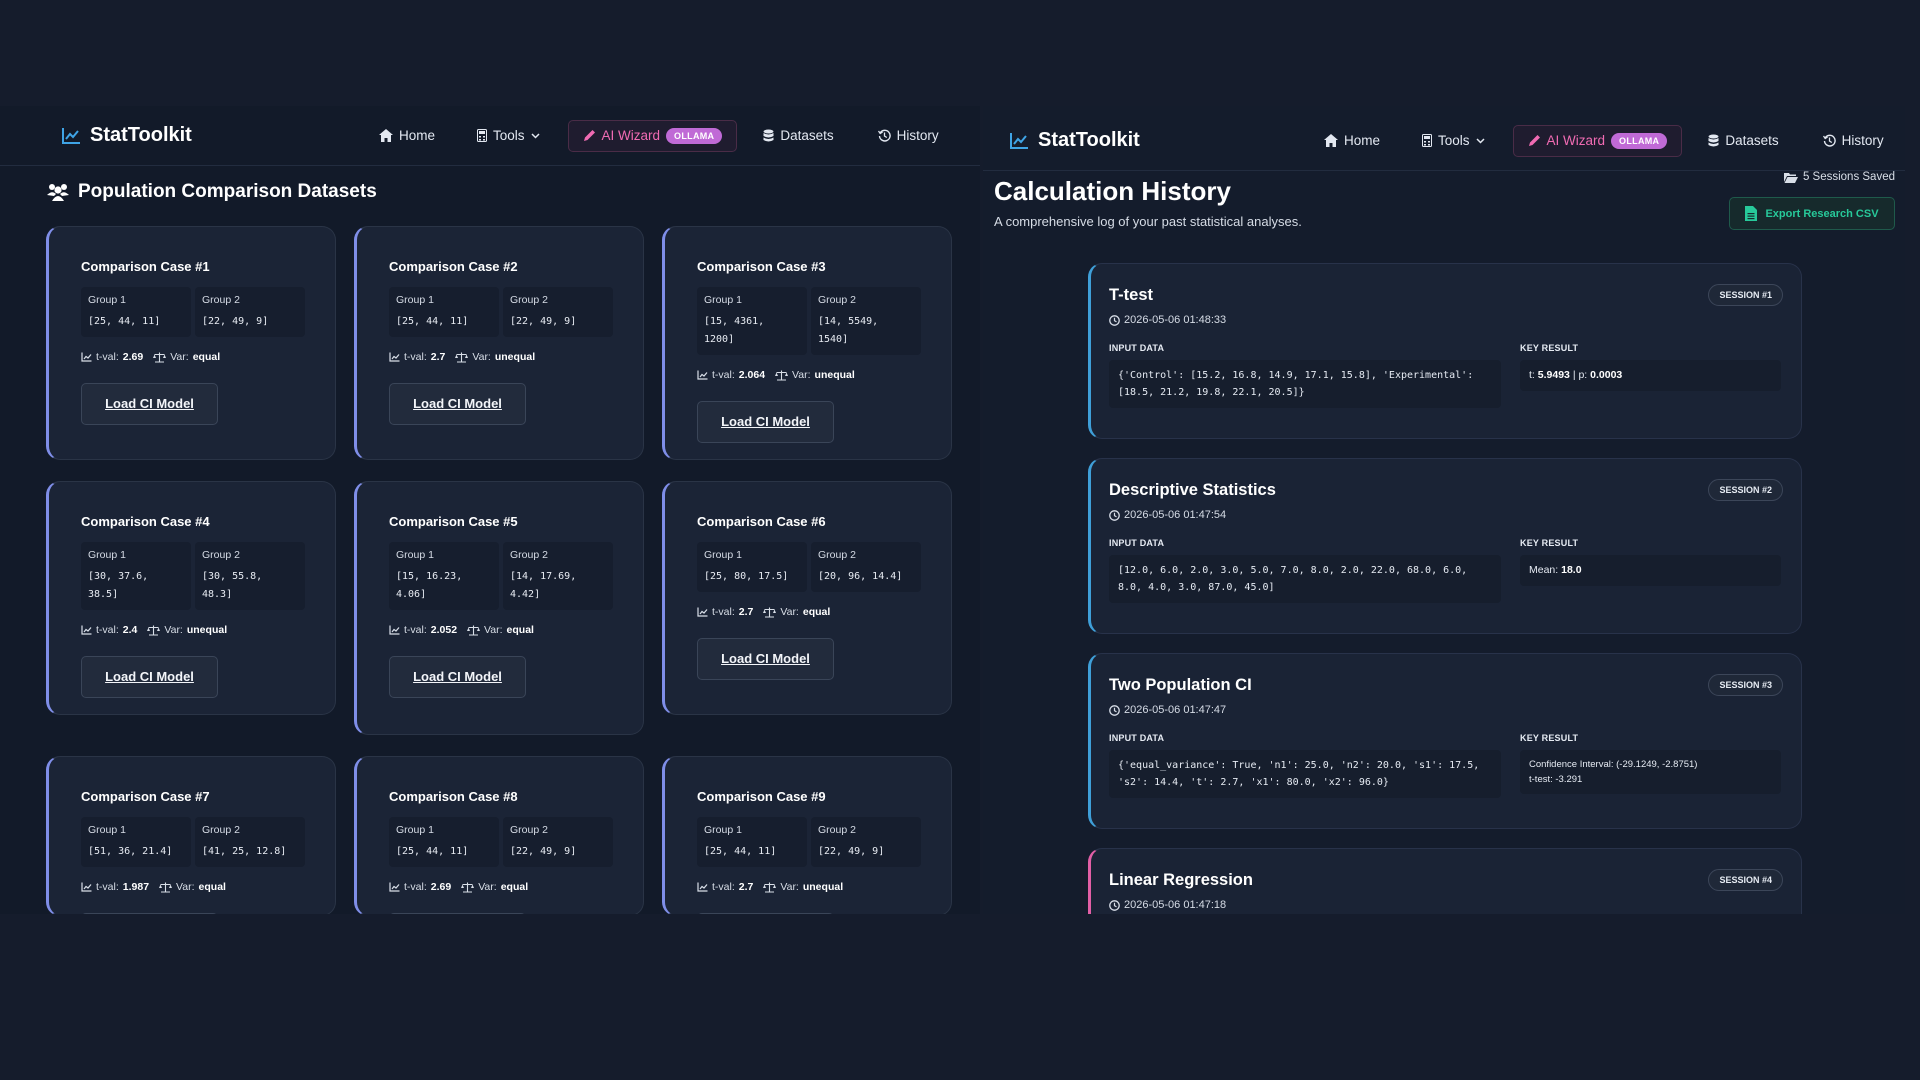  I want to click on t-value-stat: t-val: 2.7, so click(417, 357).